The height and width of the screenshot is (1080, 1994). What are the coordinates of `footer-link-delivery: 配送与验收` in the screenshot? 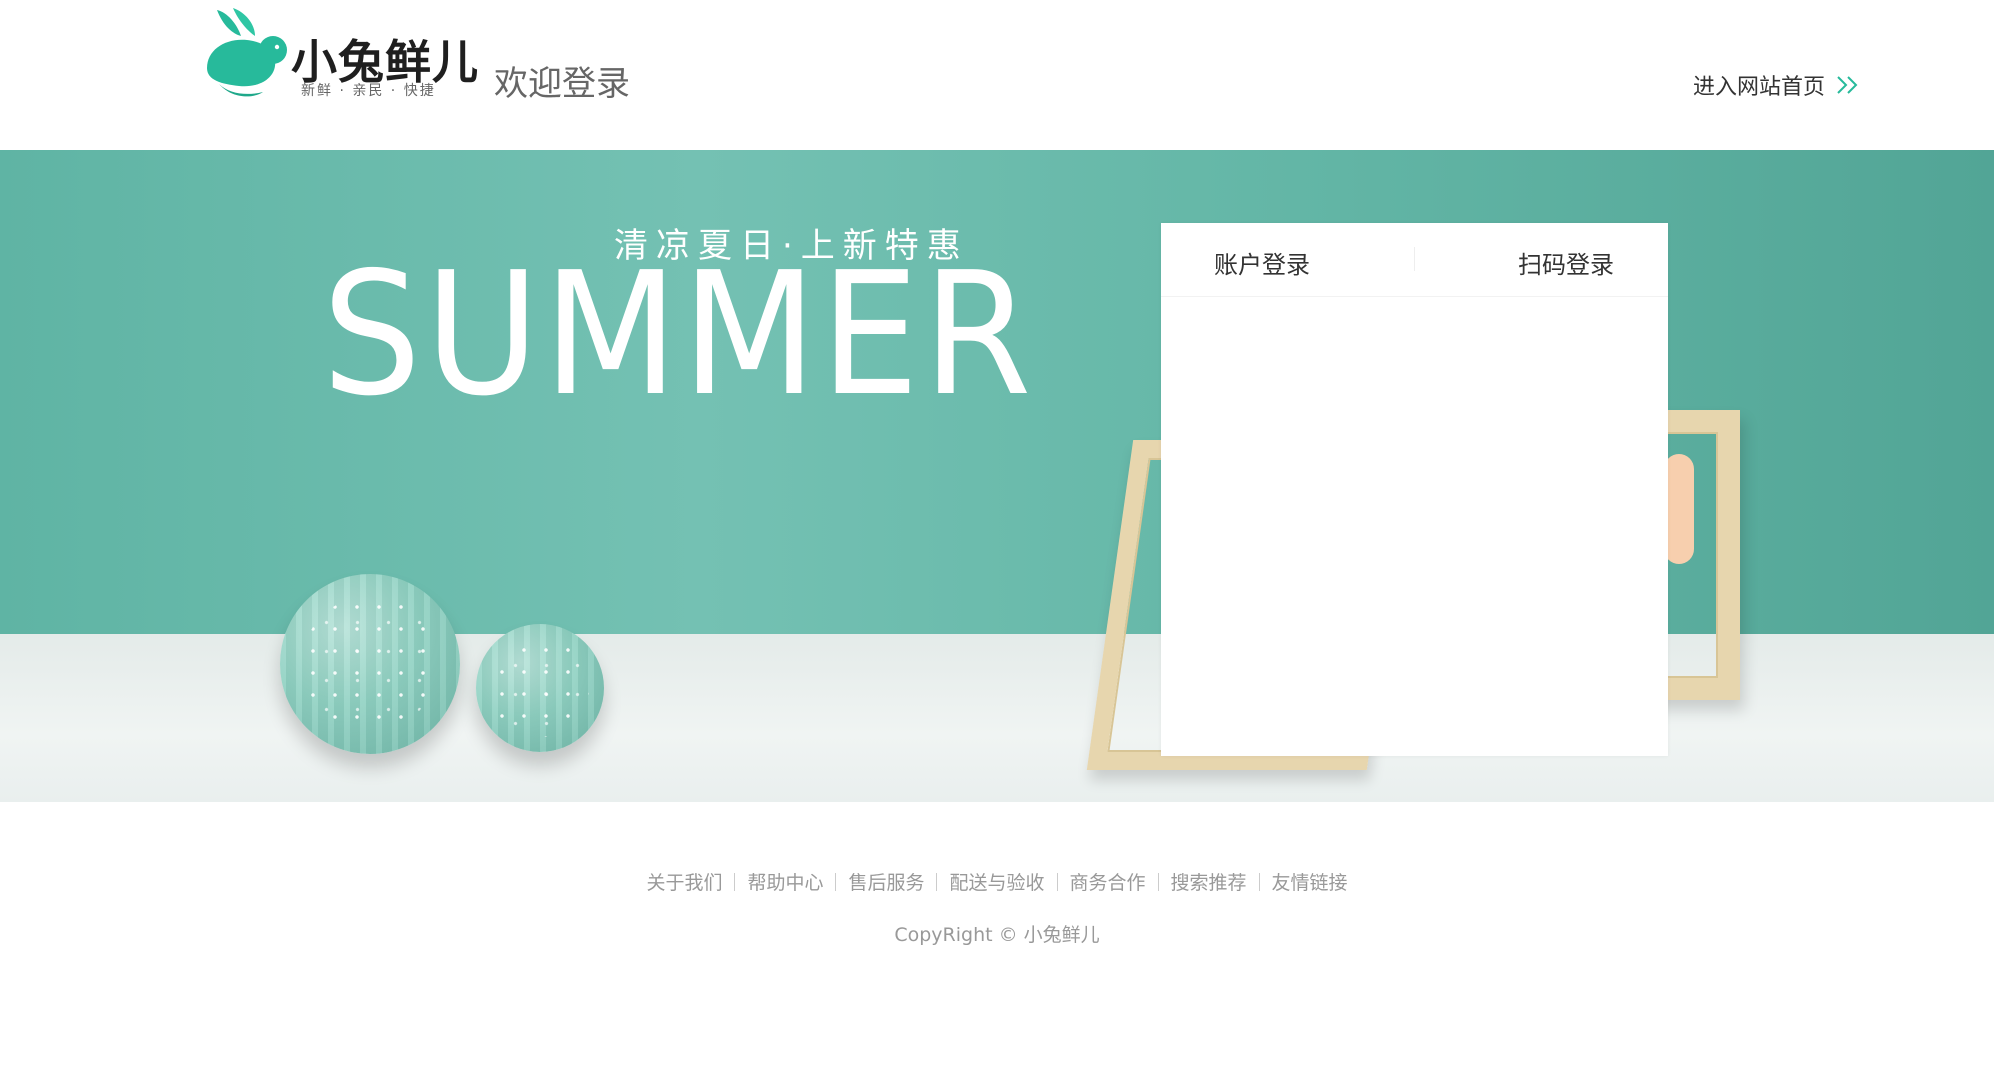 It's located at (996, 883).